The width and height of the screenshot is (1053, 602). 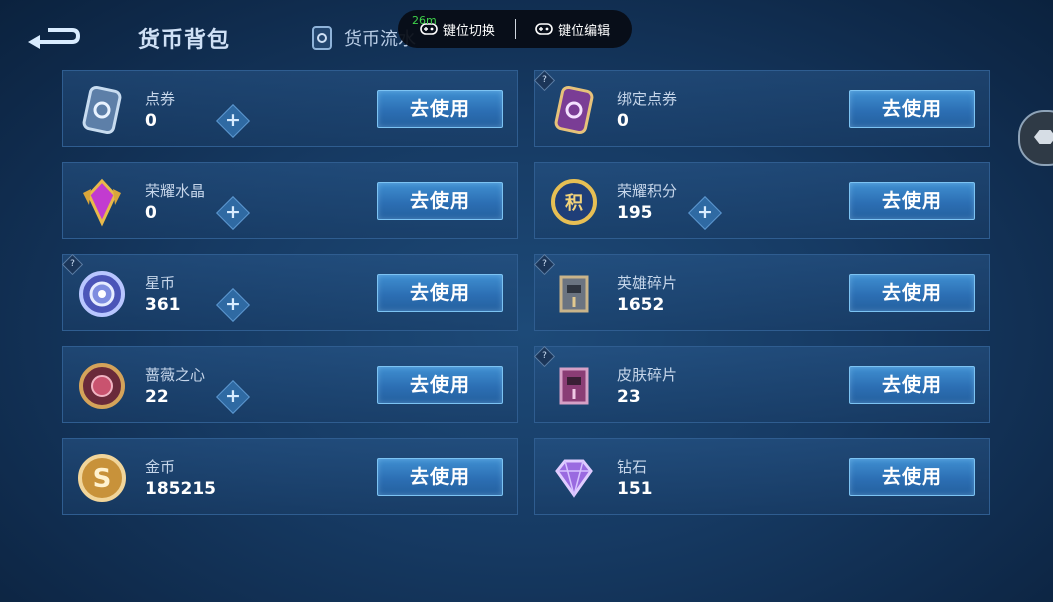 I want to click on currency-amount: 185215, so click(x=180, y=489).